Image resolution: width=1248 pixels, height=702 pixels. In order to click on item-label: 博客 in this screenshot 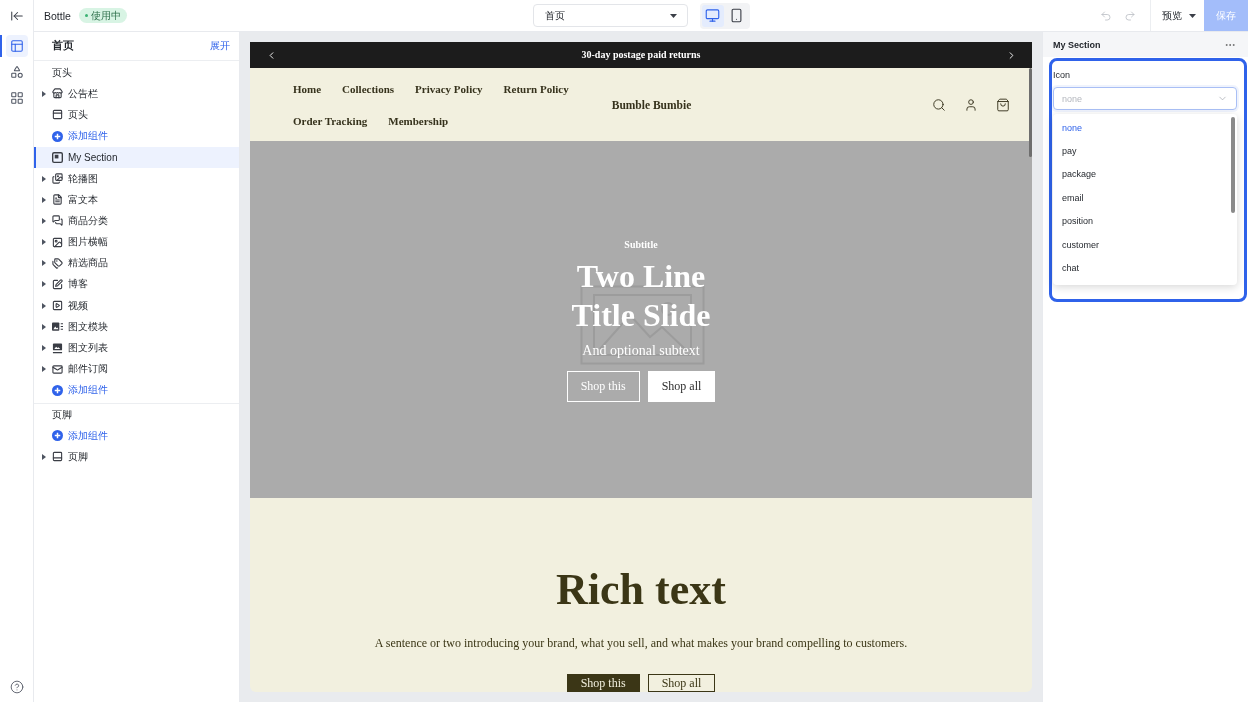, I will do `click(78, 284)`.